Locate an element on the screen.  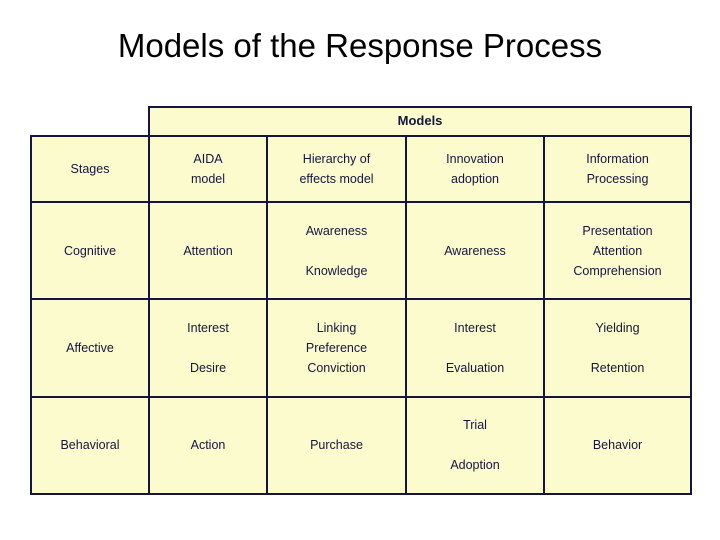
cell-line: Linking is located at coordinates (336, 328).